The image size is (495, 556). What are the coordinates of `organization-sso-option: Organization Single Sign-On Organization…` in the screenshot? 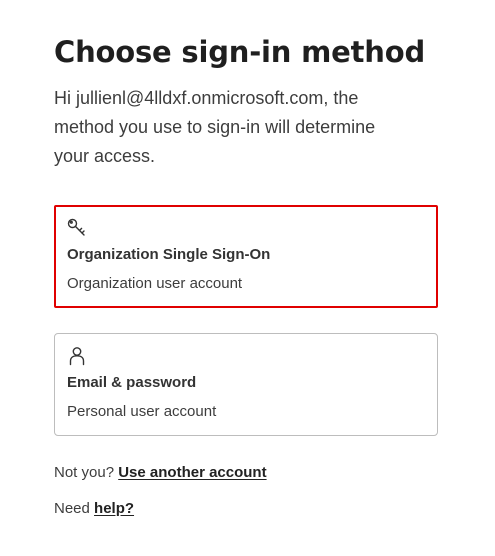 It's located at (246, 256).